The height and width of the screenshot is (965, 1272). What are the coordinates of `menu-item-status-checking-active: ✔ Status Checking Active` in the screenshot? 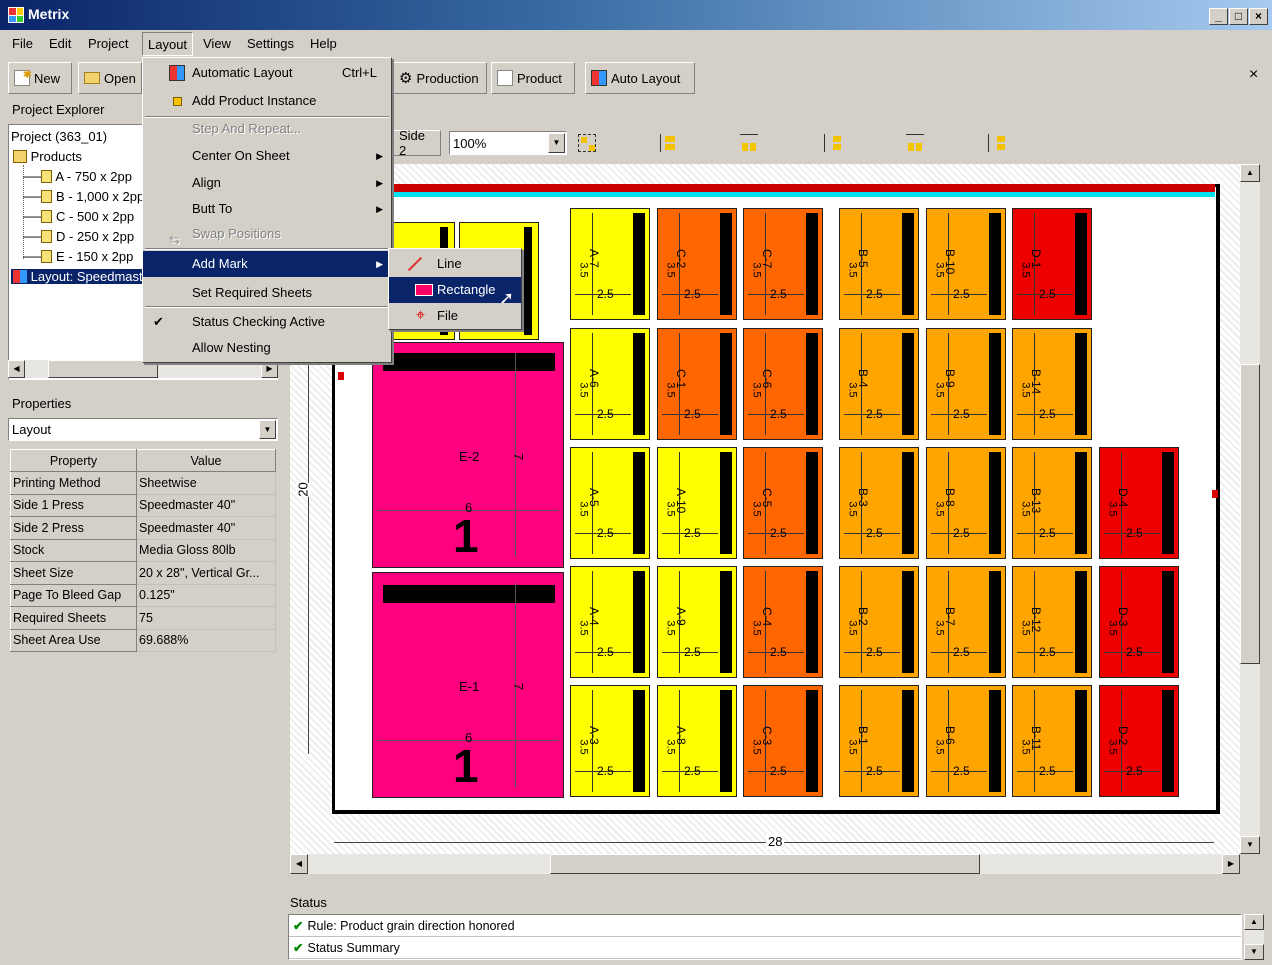 It's located at (267, 322).